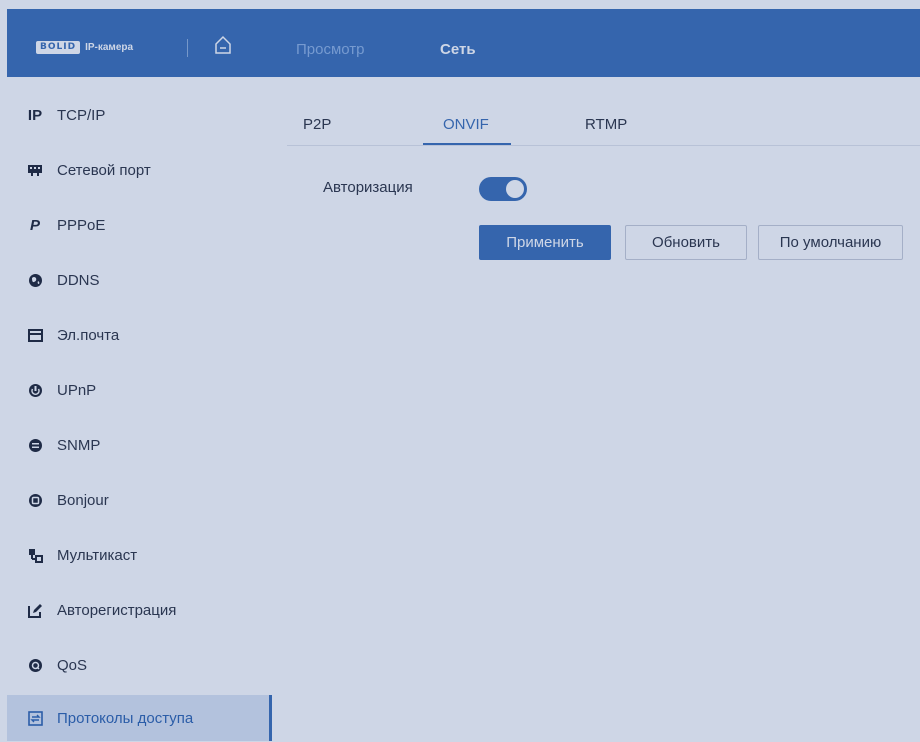  Describe the element at coordinates (35, 445) in the screenshot. I see `snmp-icon` at that location.